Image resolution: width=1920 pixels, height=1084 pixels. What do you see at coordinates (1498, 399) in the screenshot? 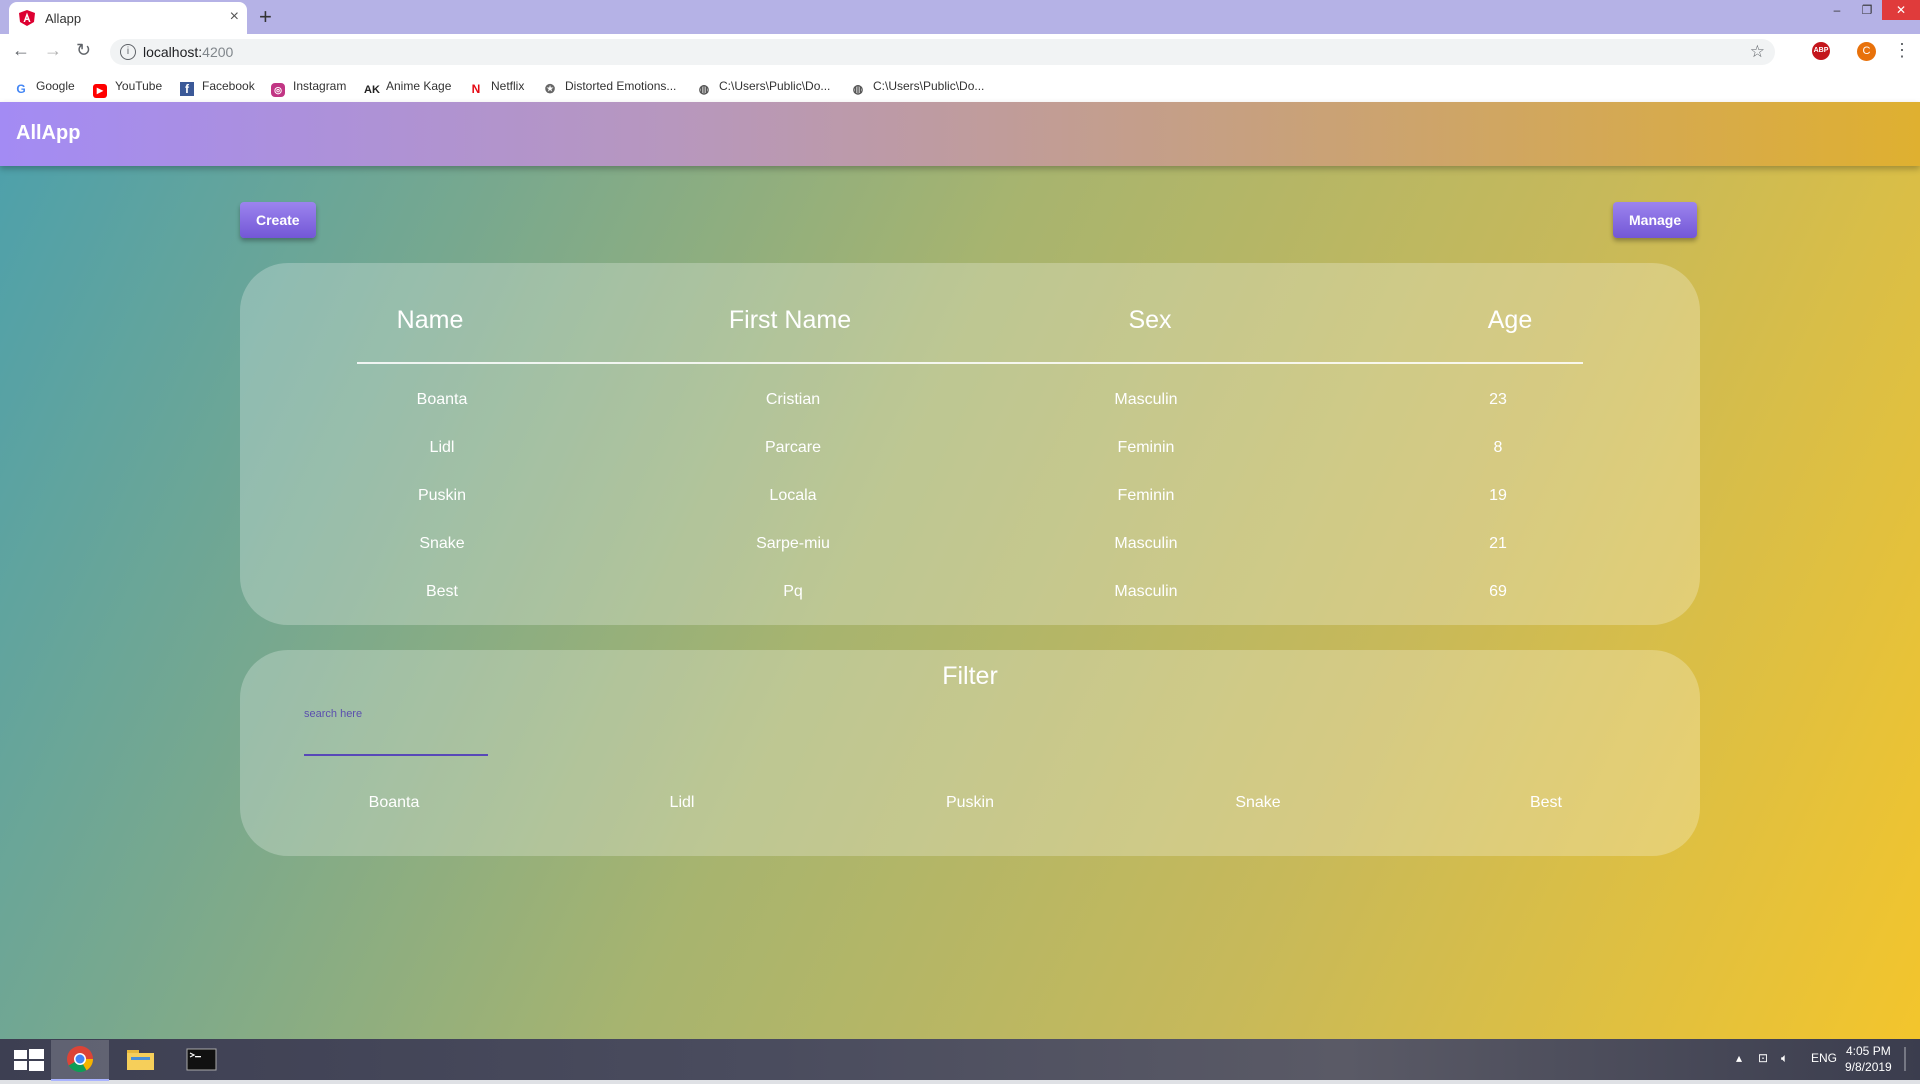
I see `cell-age: 23` at bounding box center [1498, 399].